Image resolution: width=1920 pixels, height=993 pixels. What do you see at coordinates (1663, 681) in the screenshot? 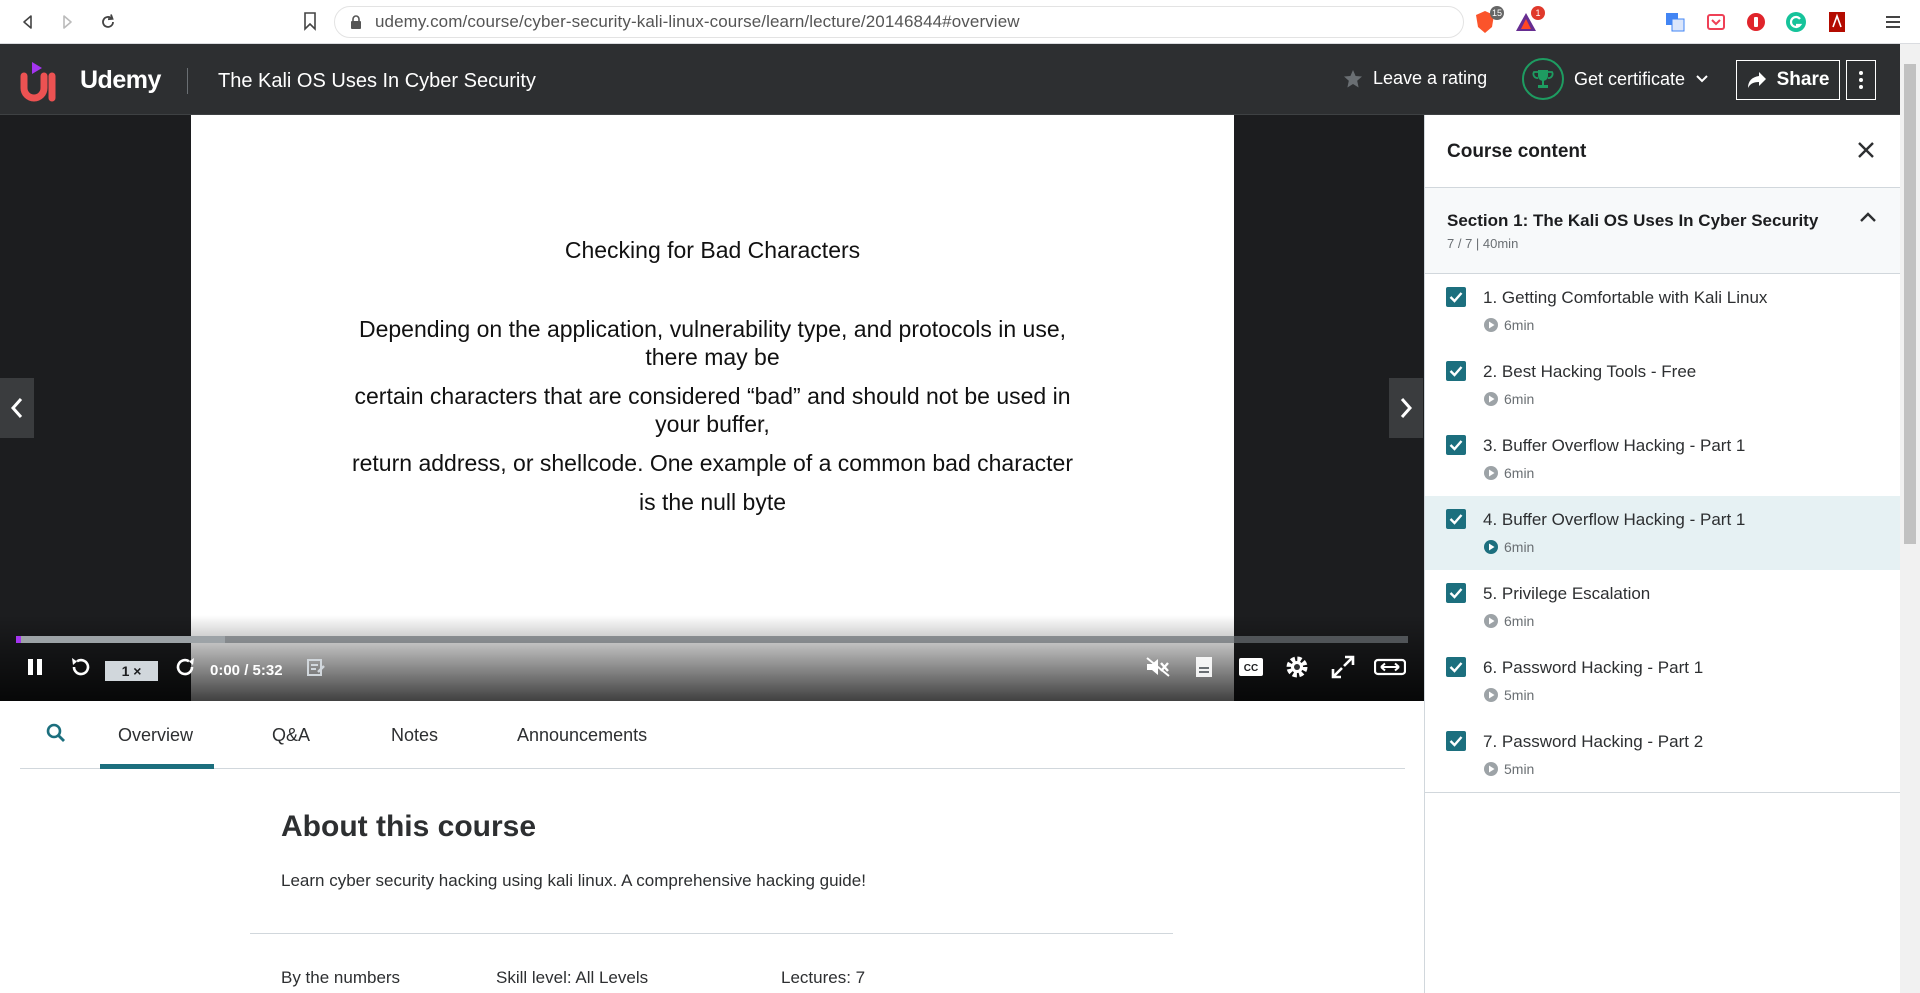
I see `lecture-item: 6. Password Hacking - Part 1 5min` at bounding box center [1663, 681].